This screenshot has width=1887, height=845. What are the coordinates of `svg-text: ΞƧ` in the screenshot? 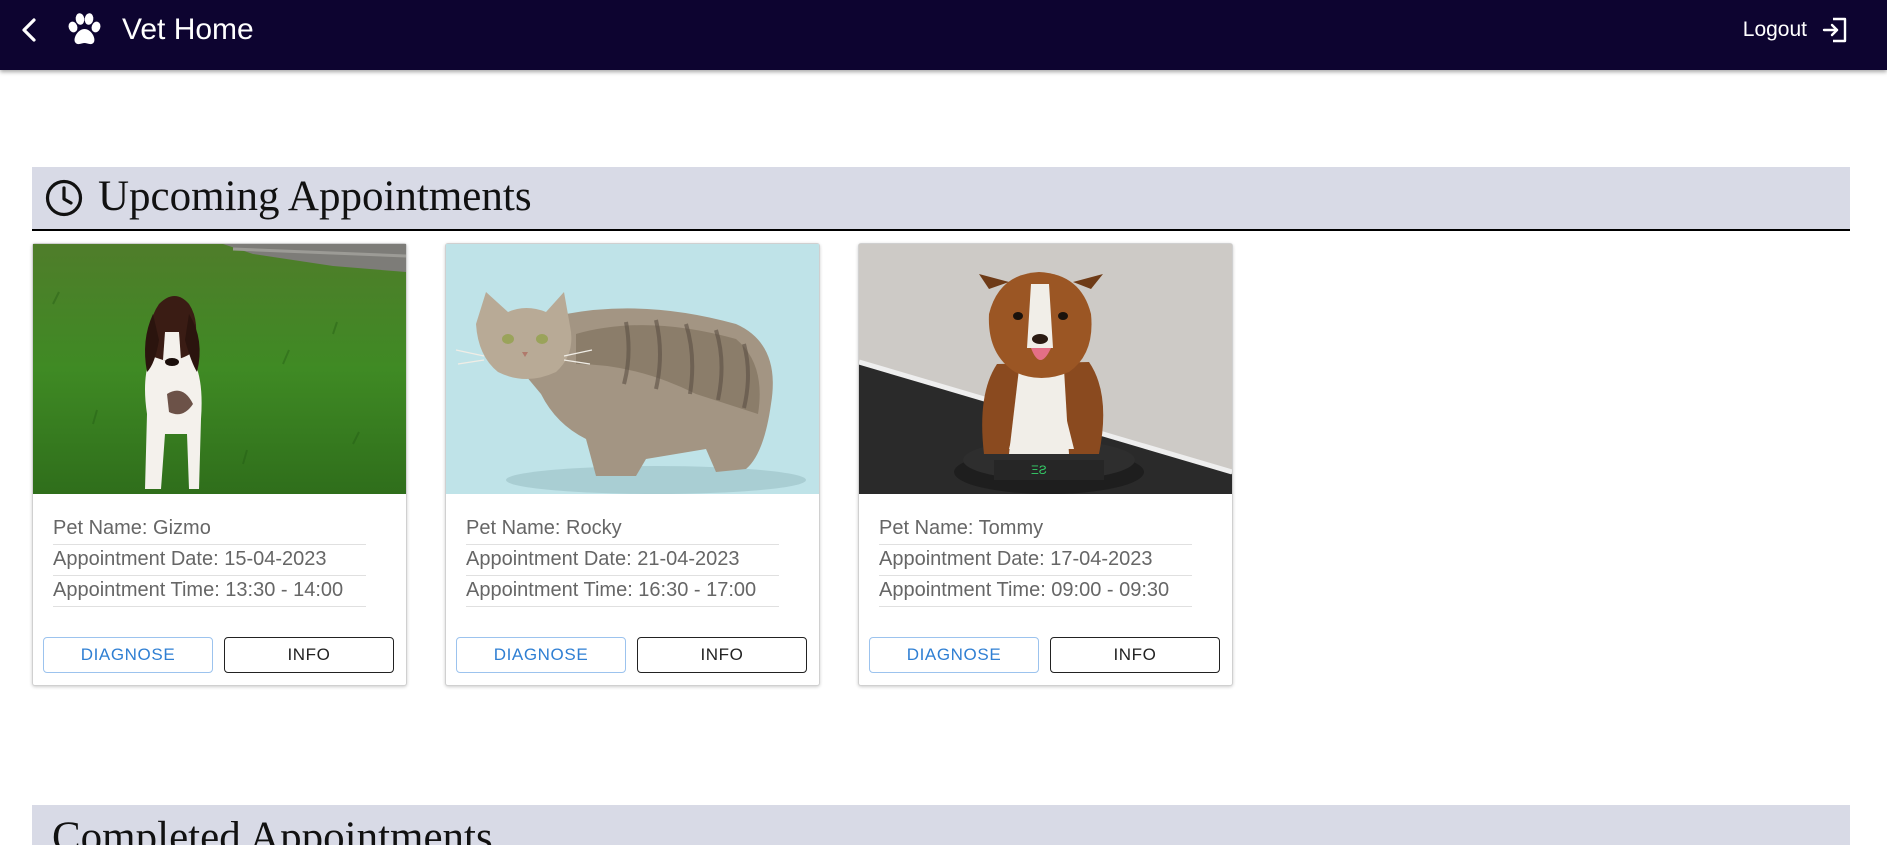 It's located at (1039, 470).